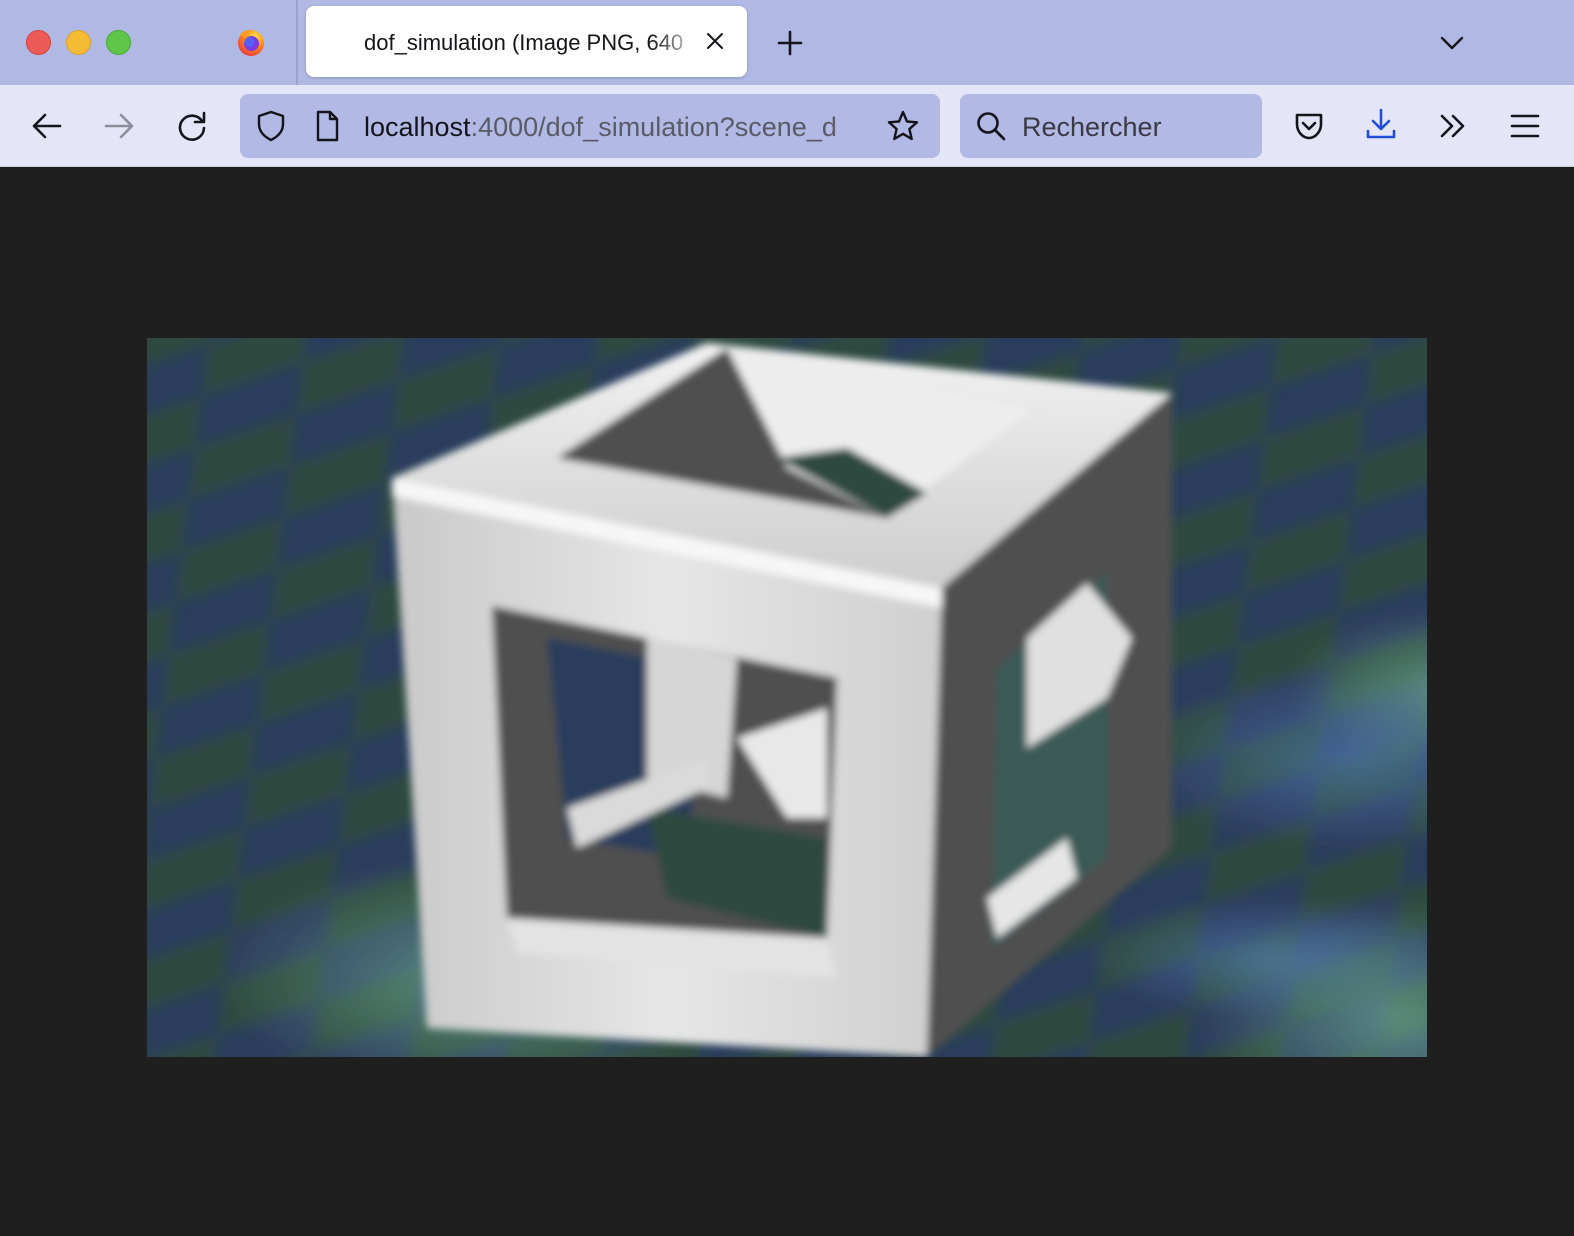  Describe the element at coordinates (1452, 43) in the screenshot. I see `chevron-down-icon` at that location.